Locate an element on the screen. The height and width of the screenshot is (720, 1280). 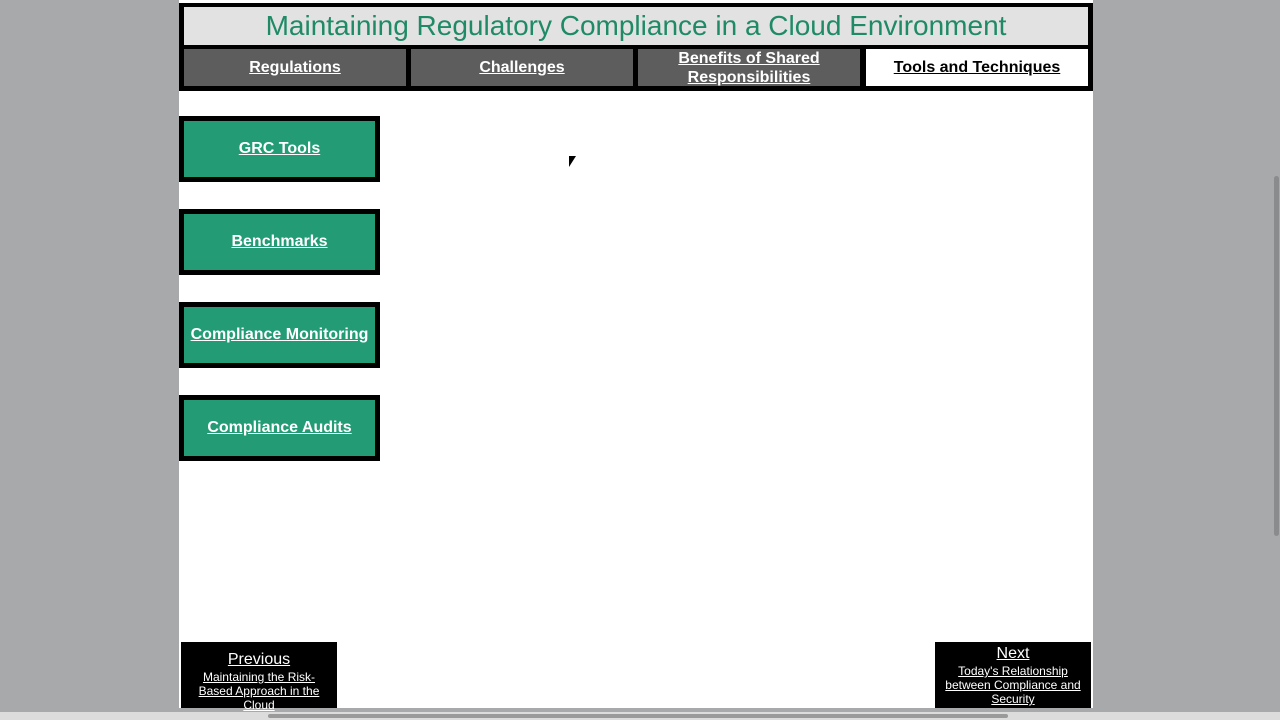
tab-challenges: Challenges is located at coordinates (522, 67).